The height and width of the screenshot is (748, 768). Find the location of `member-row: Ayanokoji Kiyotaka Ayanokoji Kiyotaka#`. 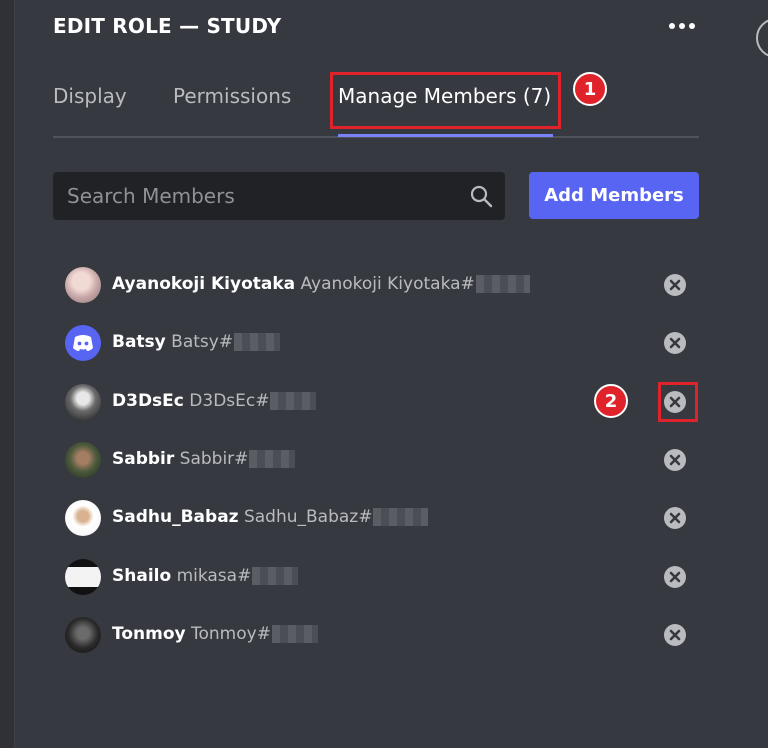

member-row: Ayanokoji Kiyotaka Ayanokoji Kiyotaka# is located at coordinates (376, 285).